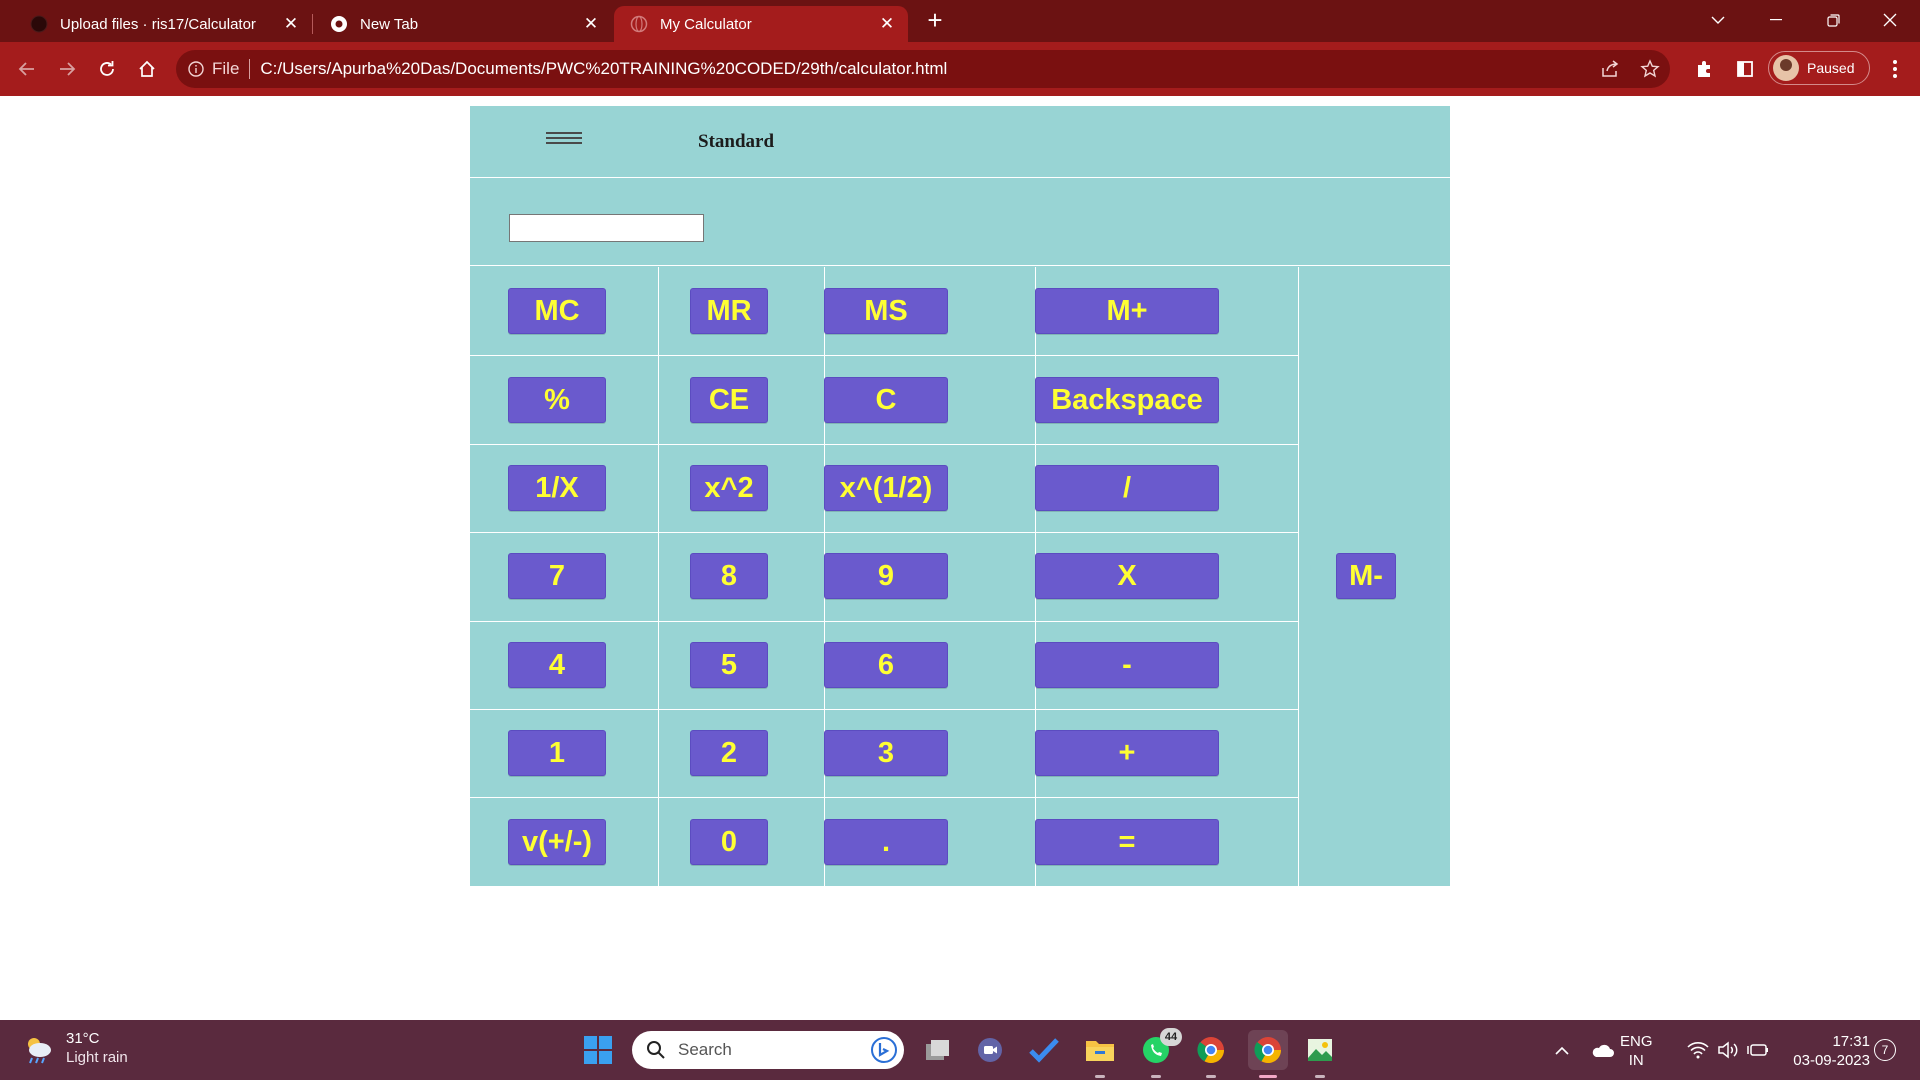  What do you see at coordinates (1776, 20) in the screenshot?
I see `minimize-button` at bounding box center [1776, 20].